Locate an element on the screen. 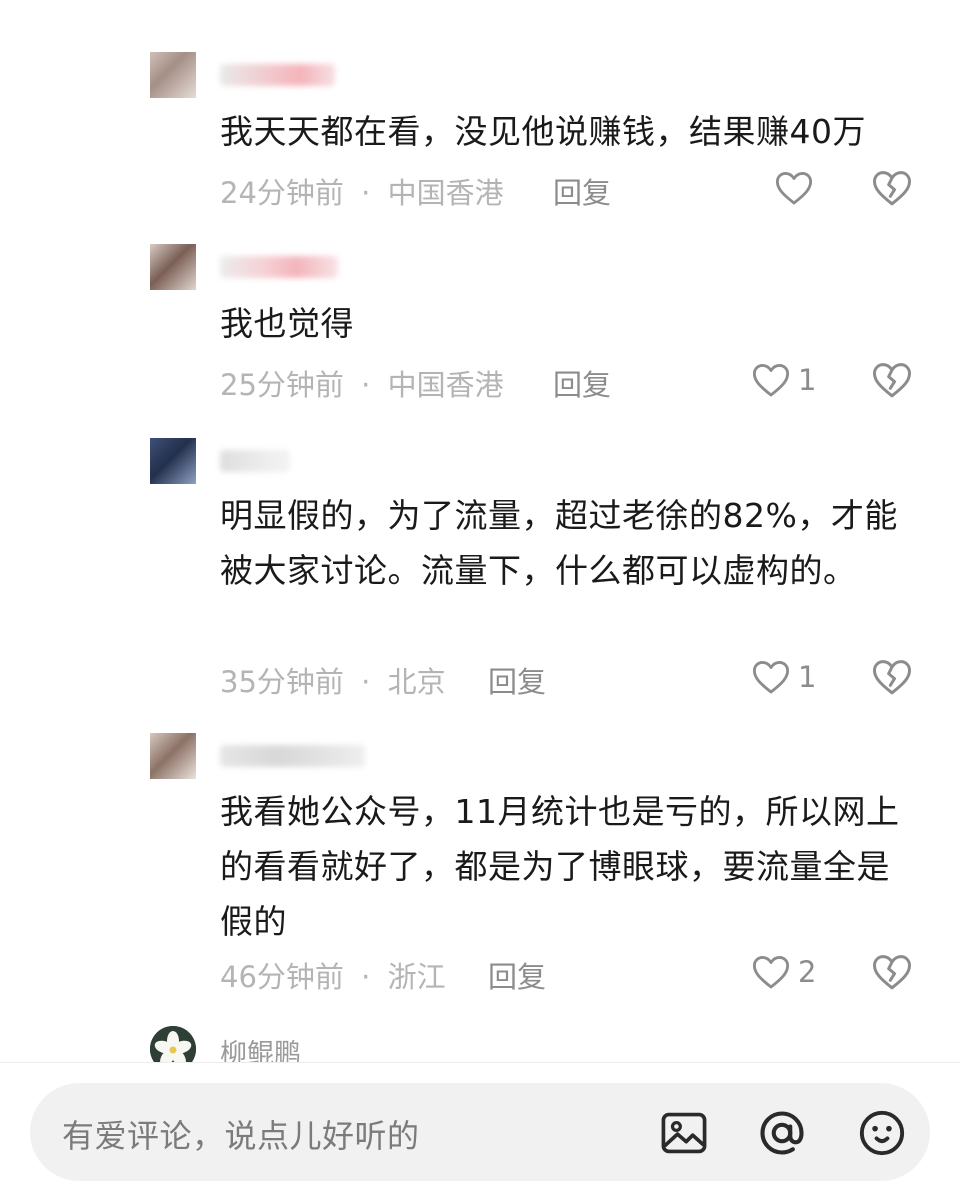 The width and height of the screenshot is (960, 1203). comment-input-placeholder: 有爱评论，说点儿好听的 is located at coordinates (241, 1136).